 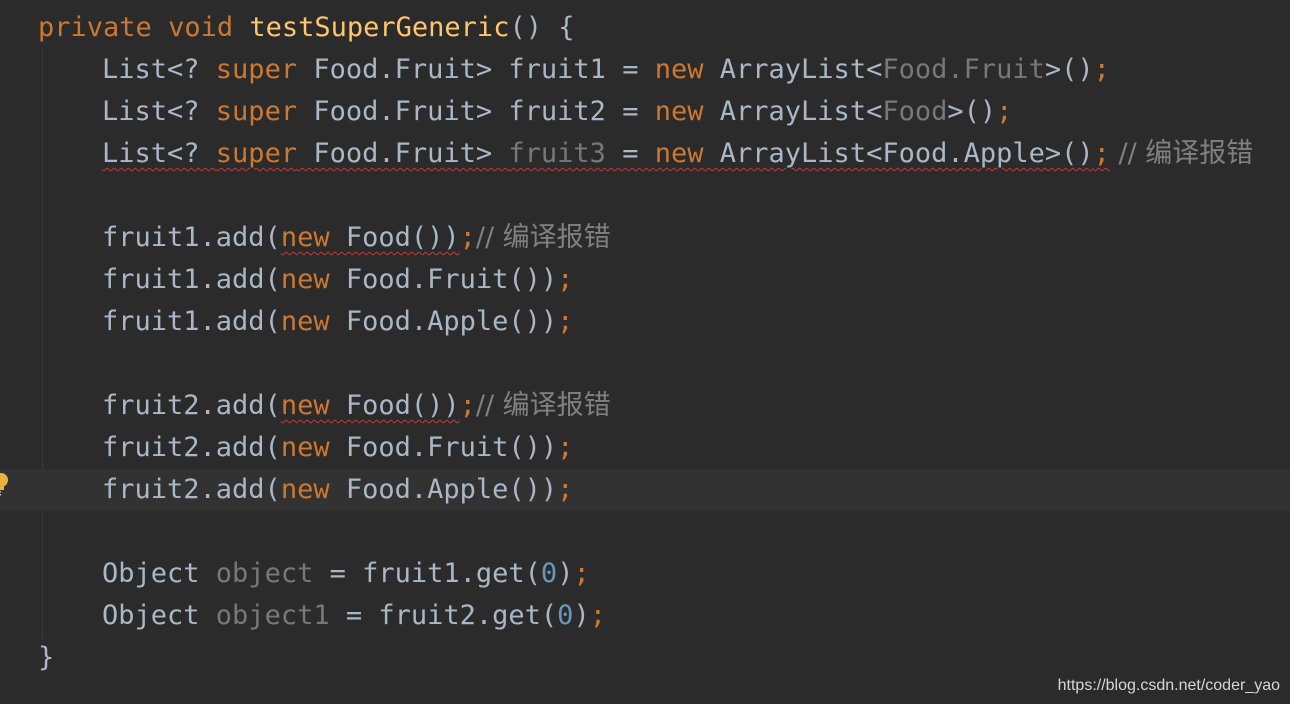 I want to click on variable-name: fruit2, so click(x=557, y=111).